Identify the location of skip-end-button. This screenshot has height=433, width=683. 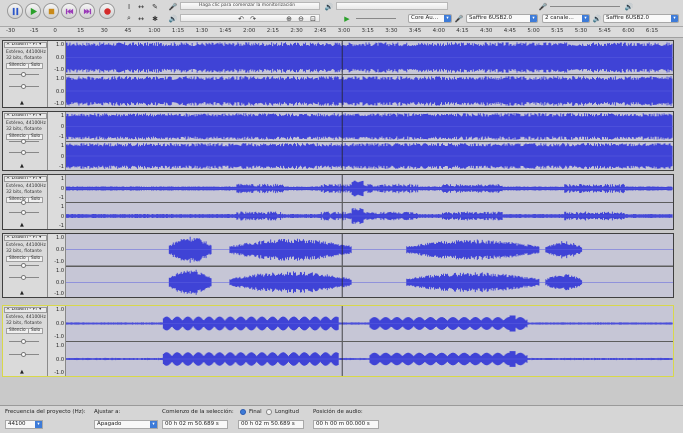
(87, 11).